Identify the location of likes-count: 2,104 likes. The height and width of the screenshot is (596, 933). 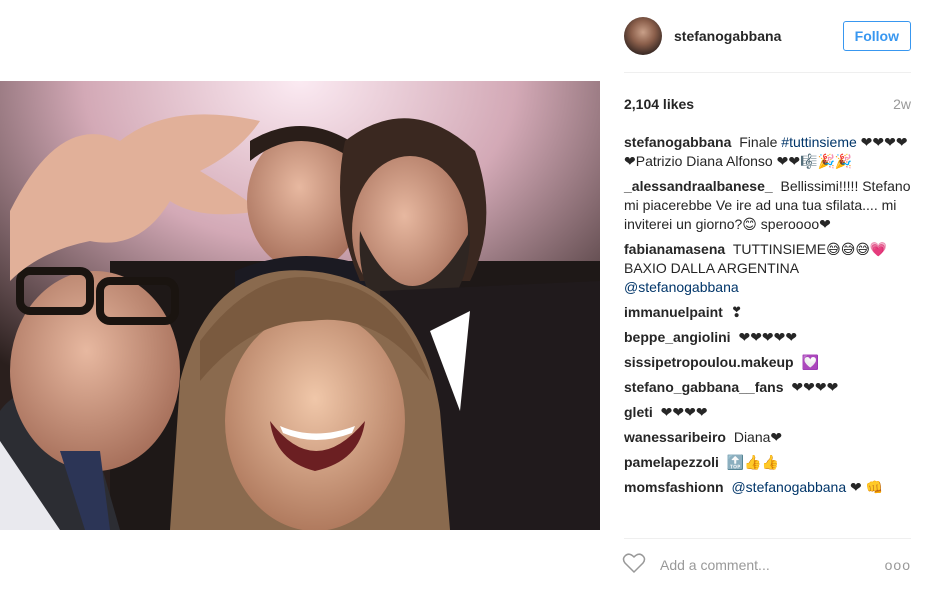
(659, 104).